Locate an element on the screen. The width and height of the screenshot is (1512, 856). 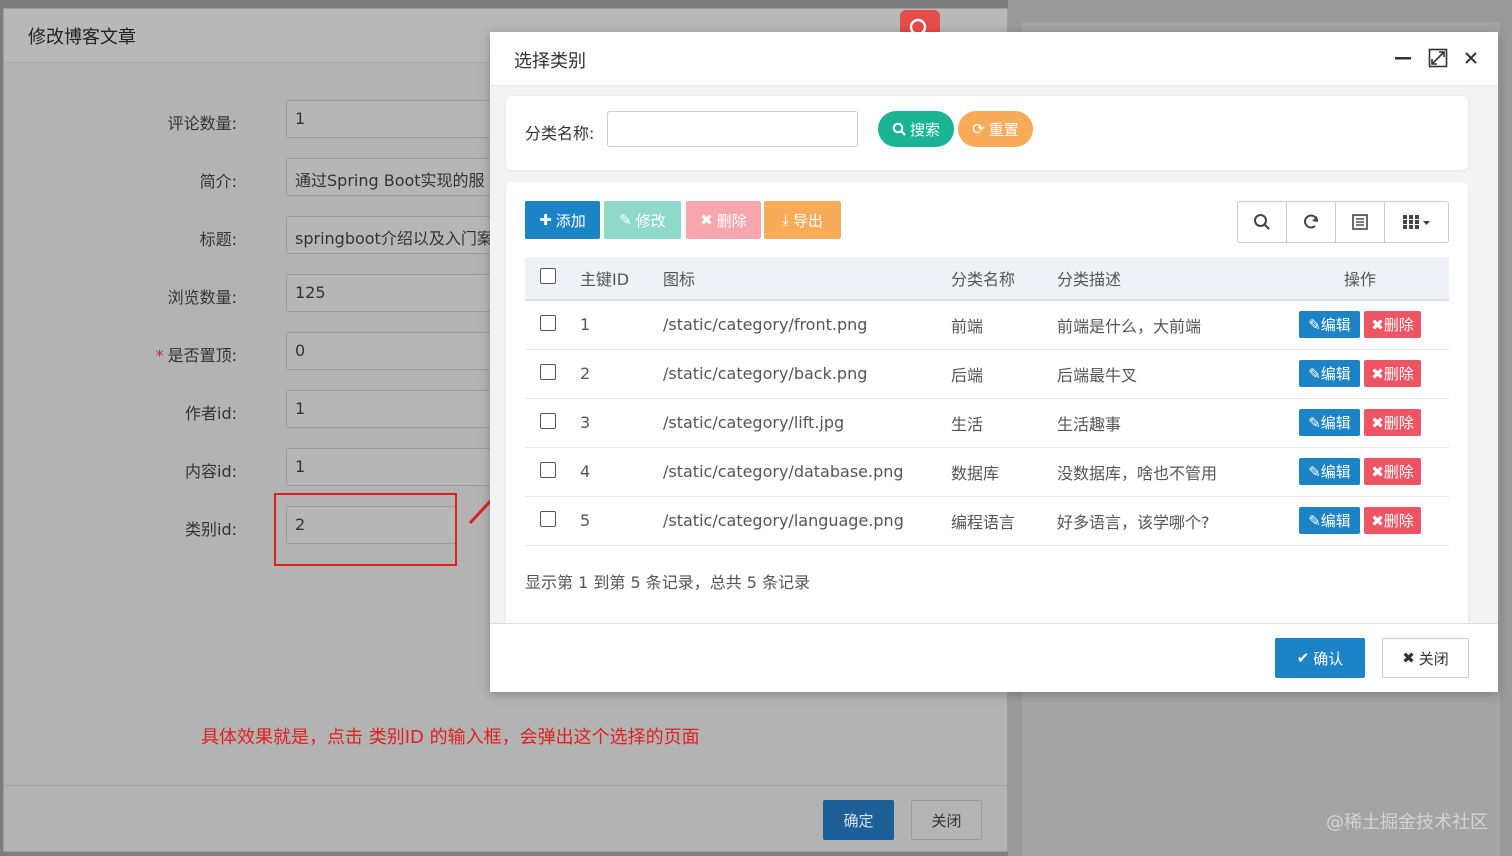
content-id-input: 1 is located at coordinates (401, 467).